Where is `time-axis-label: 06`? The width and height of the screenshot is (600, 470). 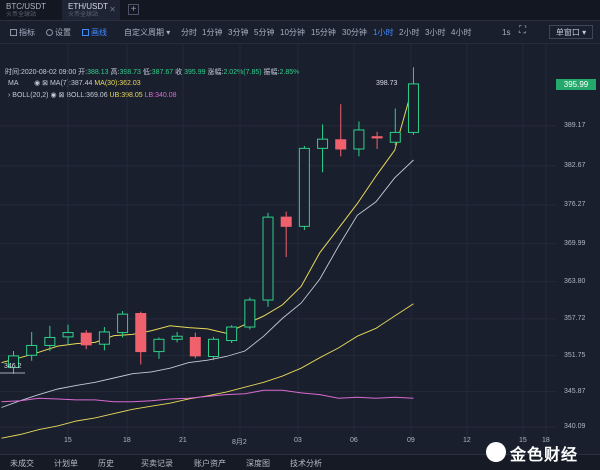 time-axis-label: 06 is located at coordinates (354, 440).